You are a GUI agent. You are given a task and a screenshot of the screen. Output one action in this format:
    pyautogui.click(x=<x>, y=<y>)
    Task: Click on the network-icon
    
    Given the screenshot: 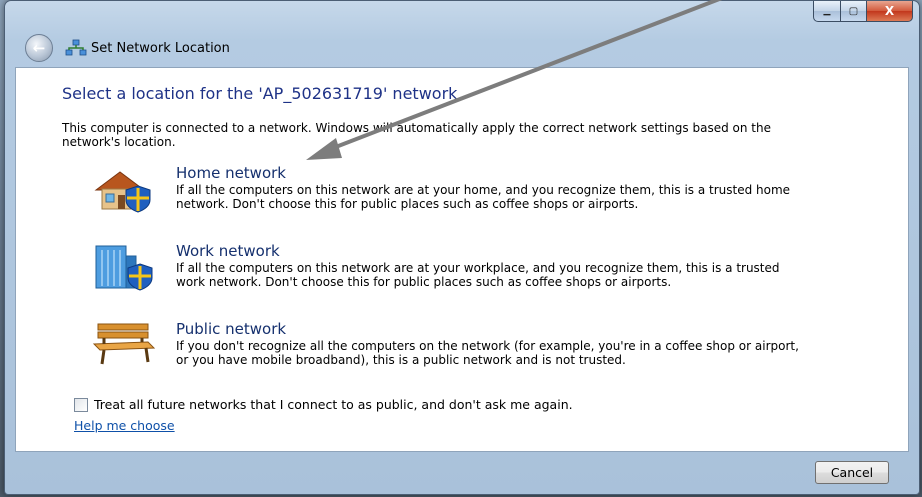 What is the action you would take?
    pyautogui.click(x=76, y=48)
    